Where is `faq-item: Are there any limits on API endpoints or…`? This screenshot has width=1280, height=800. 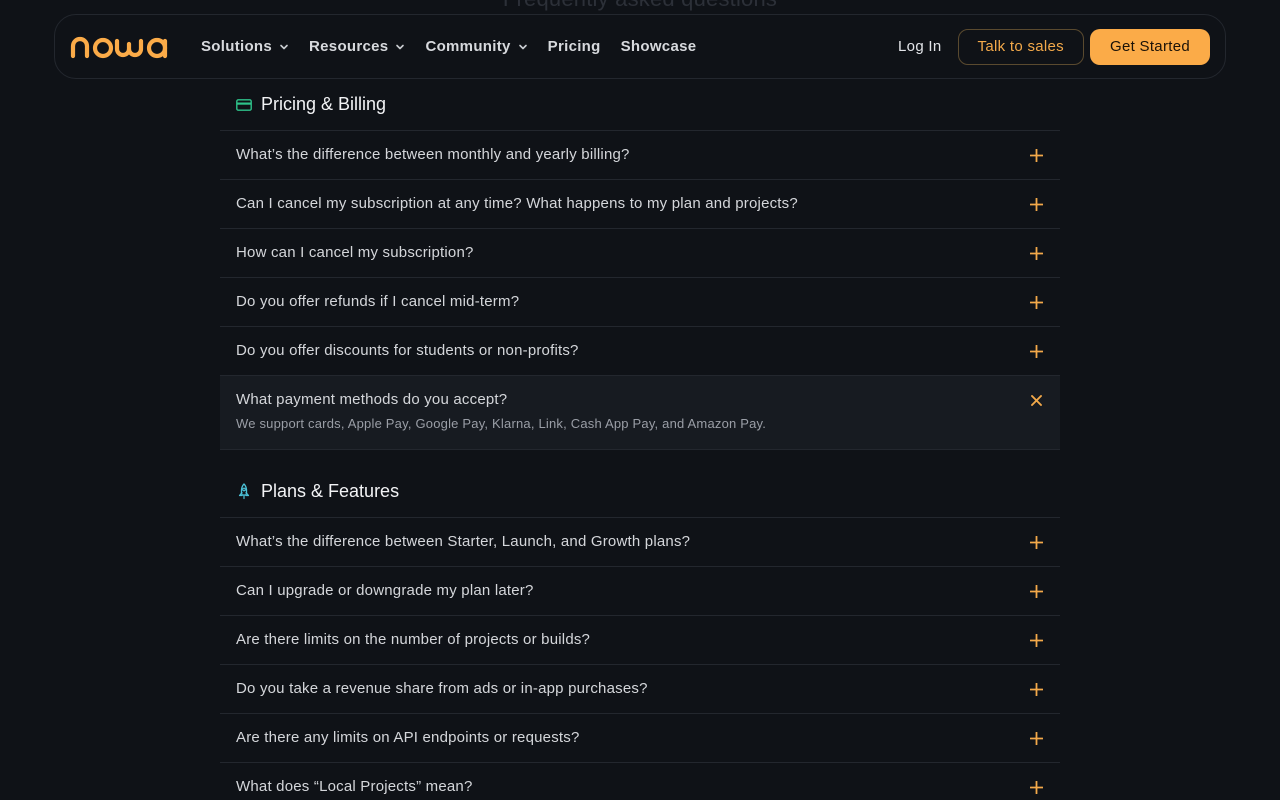 faq-item: Are there any limits on API endpoints or… is located at coordinates (640, 738).